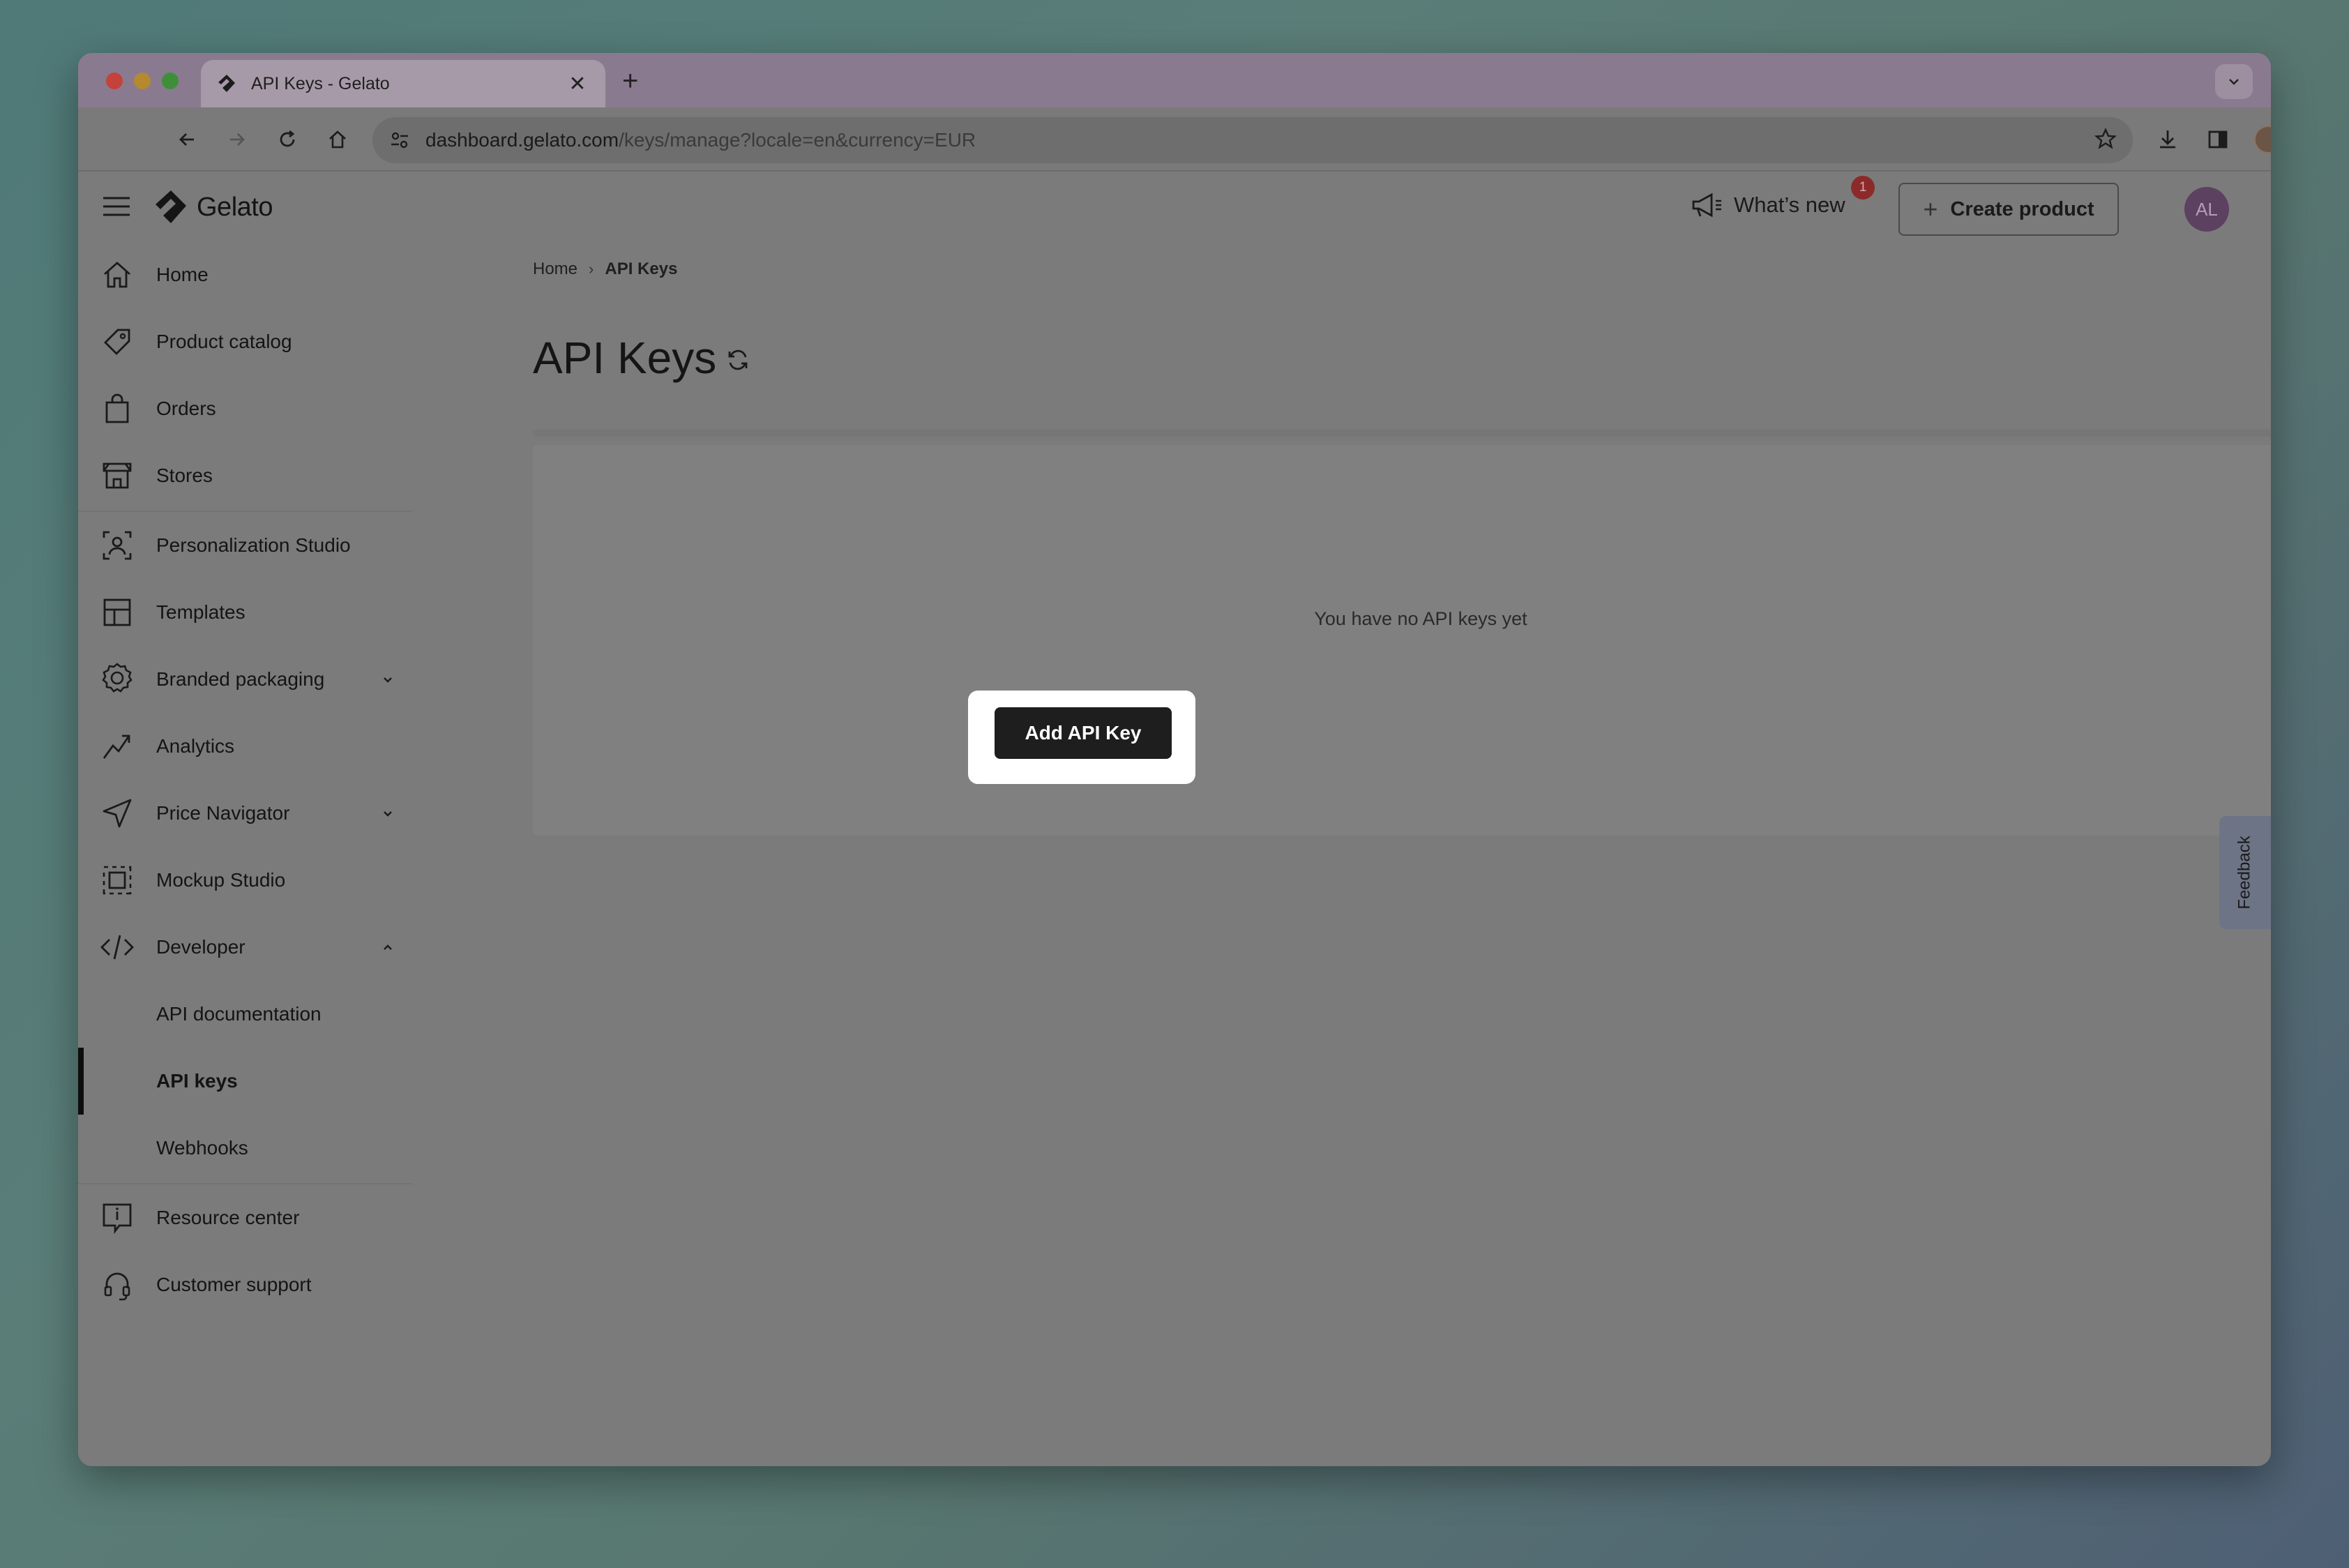 The image size is (2349, 1568). I want to click on tab-close-icon: ✕, so click(578, 84).